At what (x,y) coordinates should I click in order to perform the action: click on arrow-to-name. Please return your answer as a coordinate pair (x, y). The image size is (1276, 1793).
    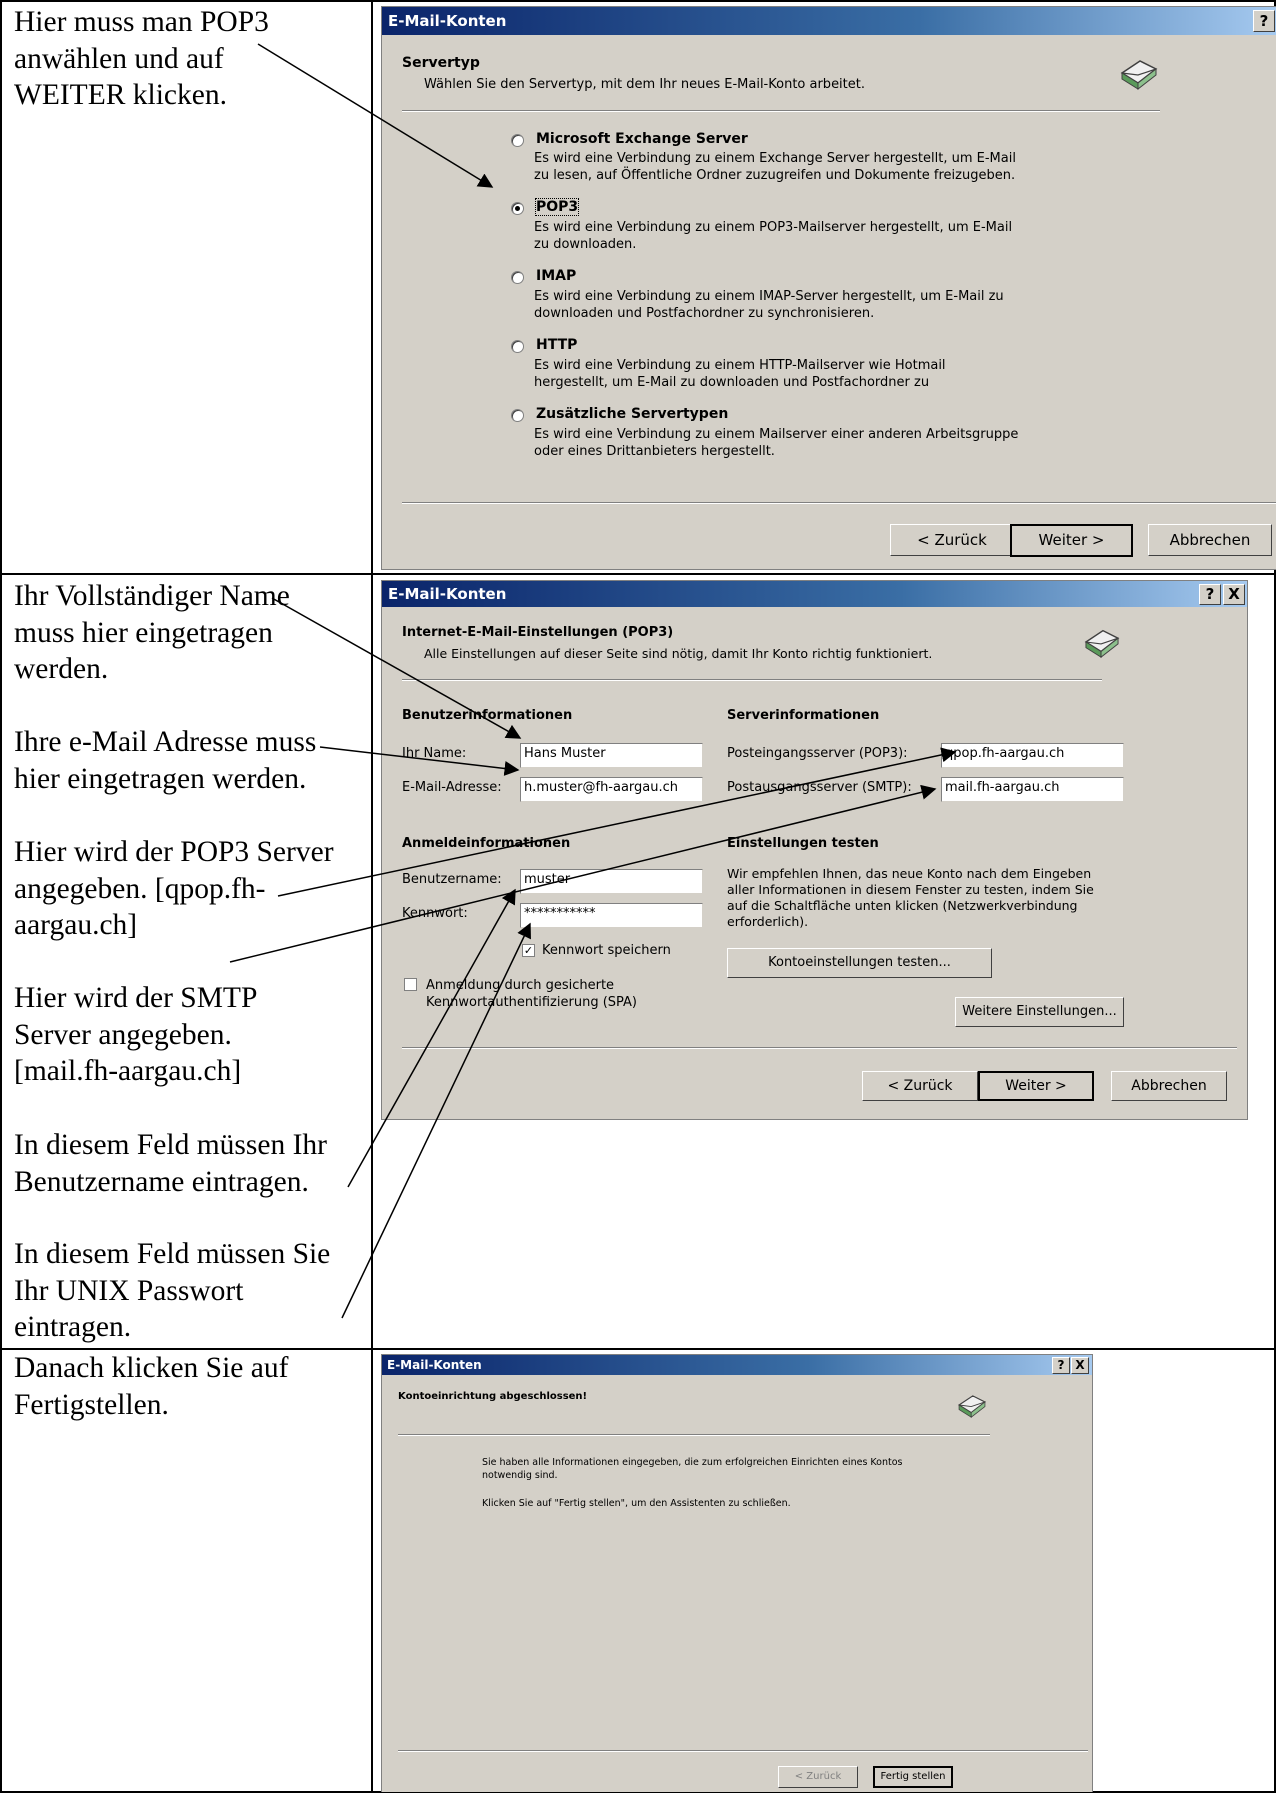
    Looking at the image, I should click on (396, 668).